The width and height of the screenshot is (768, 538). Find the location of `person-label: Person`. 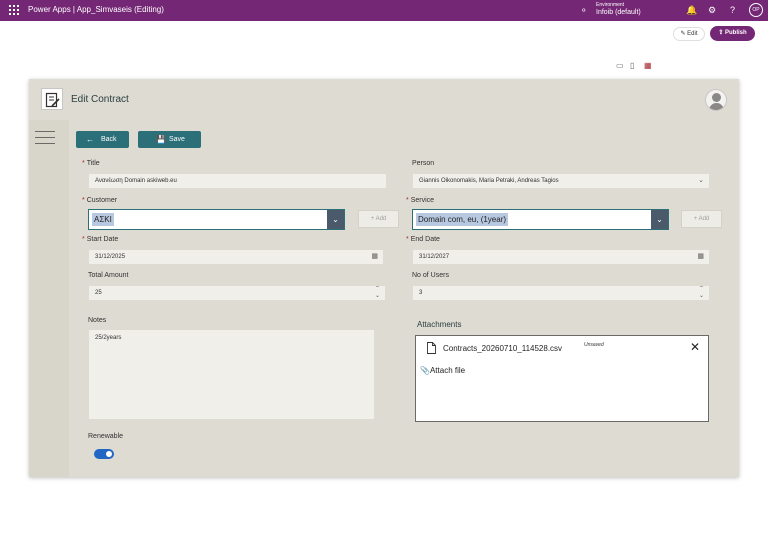

person-label: Person is located at coordinates (423, 163).